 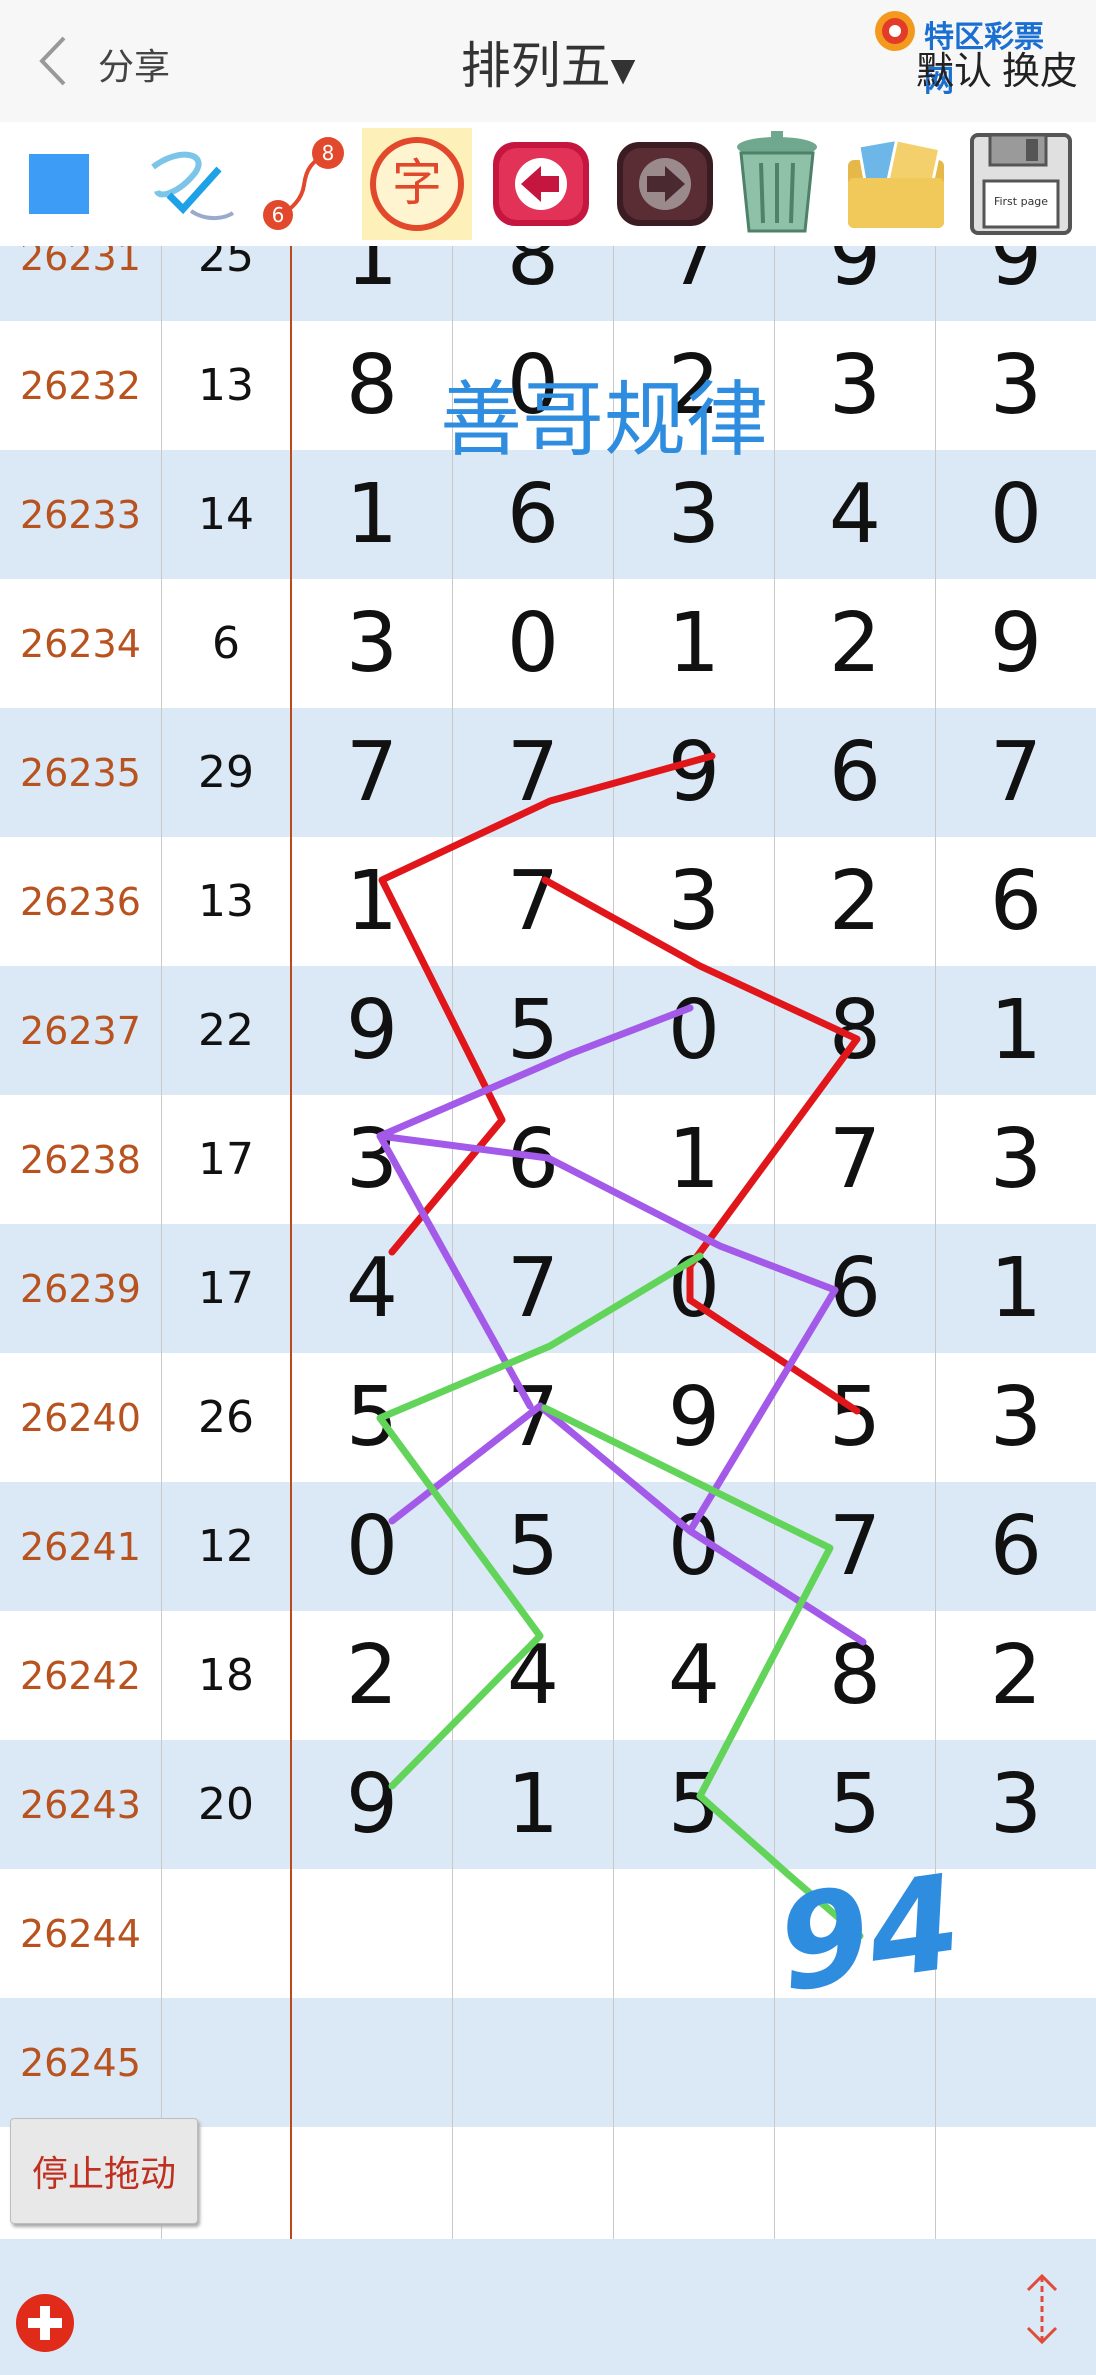 I want to click on change-skin-button: 换皮, so click(x=1040, y=71).